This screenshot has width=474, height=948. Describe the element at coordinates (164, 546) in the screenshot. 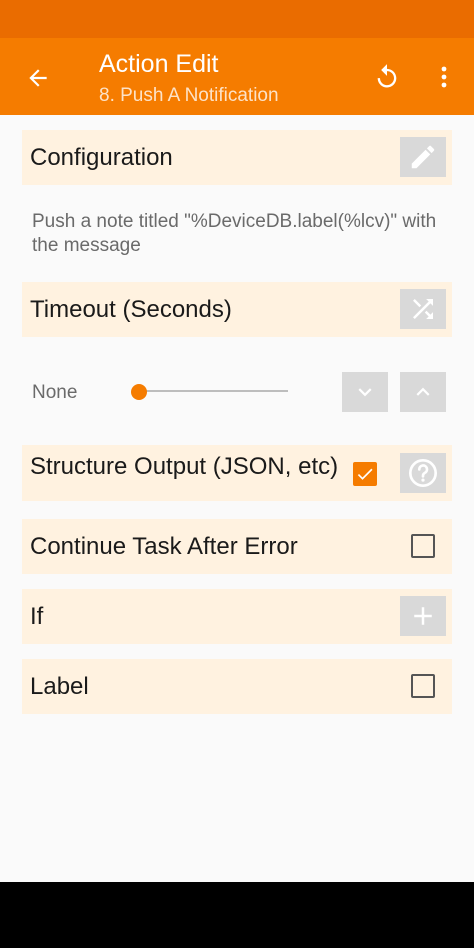

I see `continue-after-error-label: Continue Task After Error` at that location.